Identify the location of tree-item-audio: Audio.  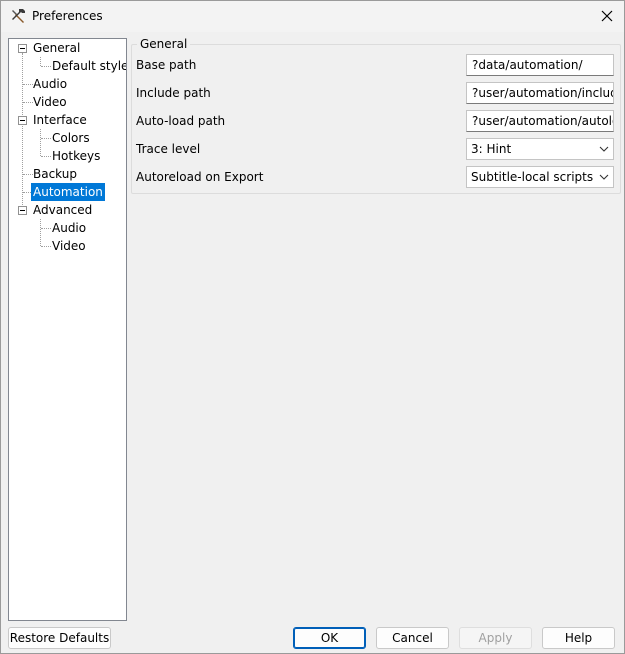
(50, 84).